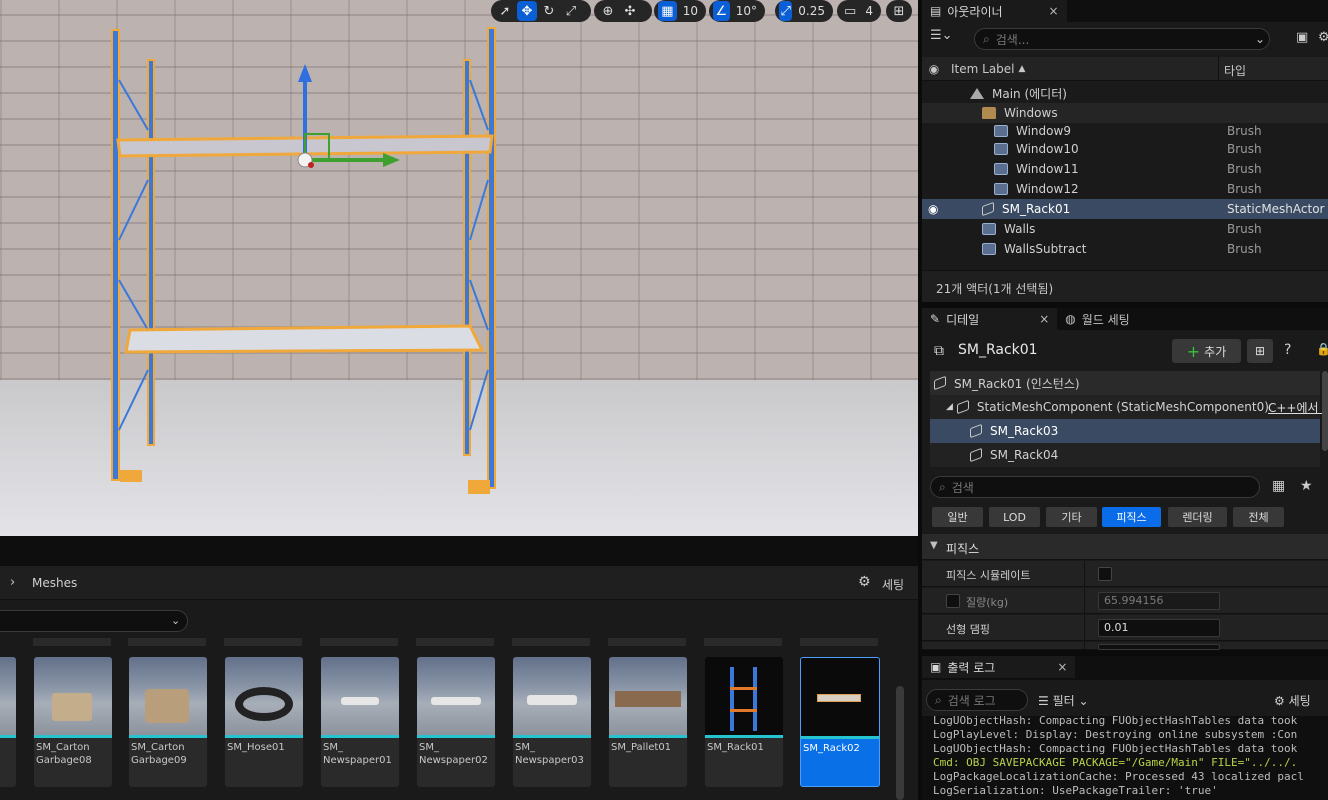 This screenshot has height=800, width=1328. I want to click on tree-row: Window9 Brush, so click(1125, 131).